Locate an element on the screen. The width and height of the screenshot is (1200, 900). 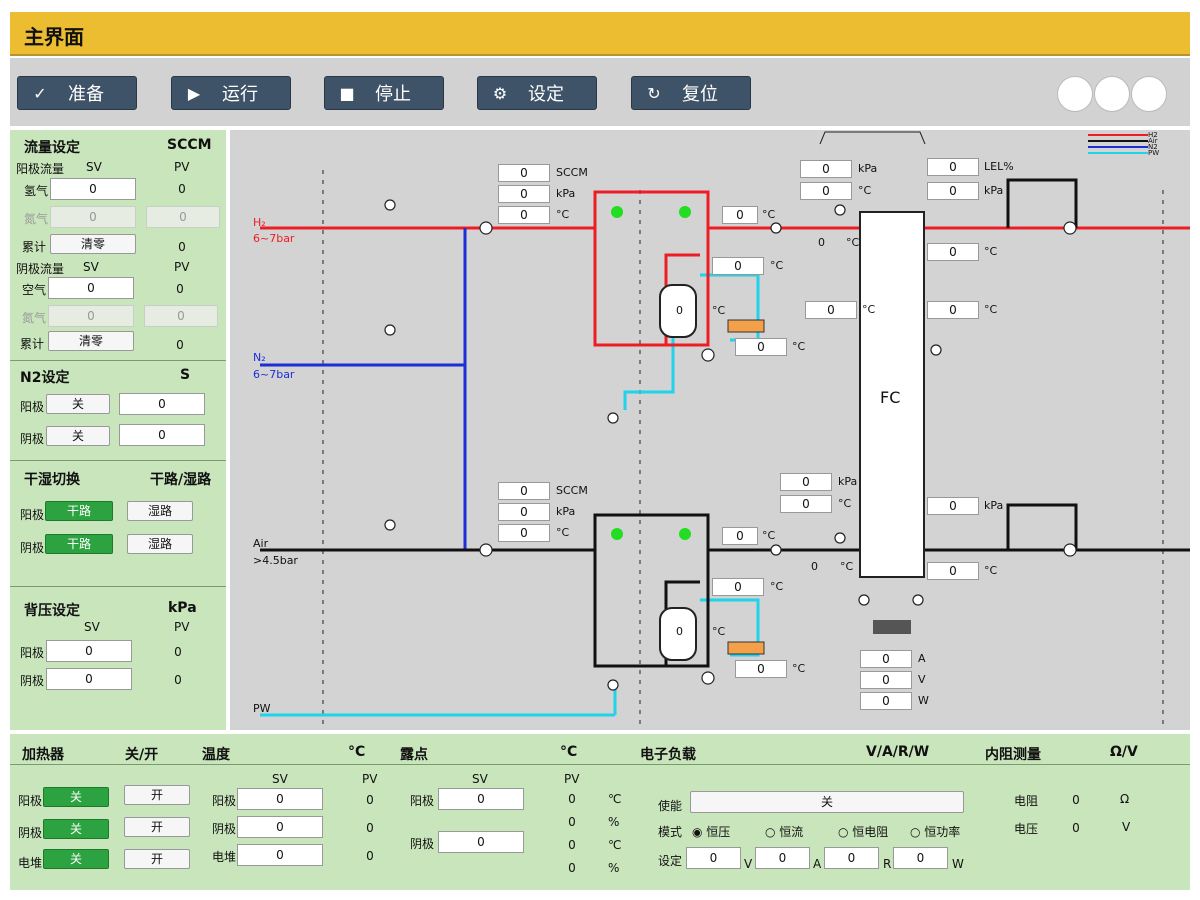
anode-heater-temp: 0 is located at coordinates (761, 347).